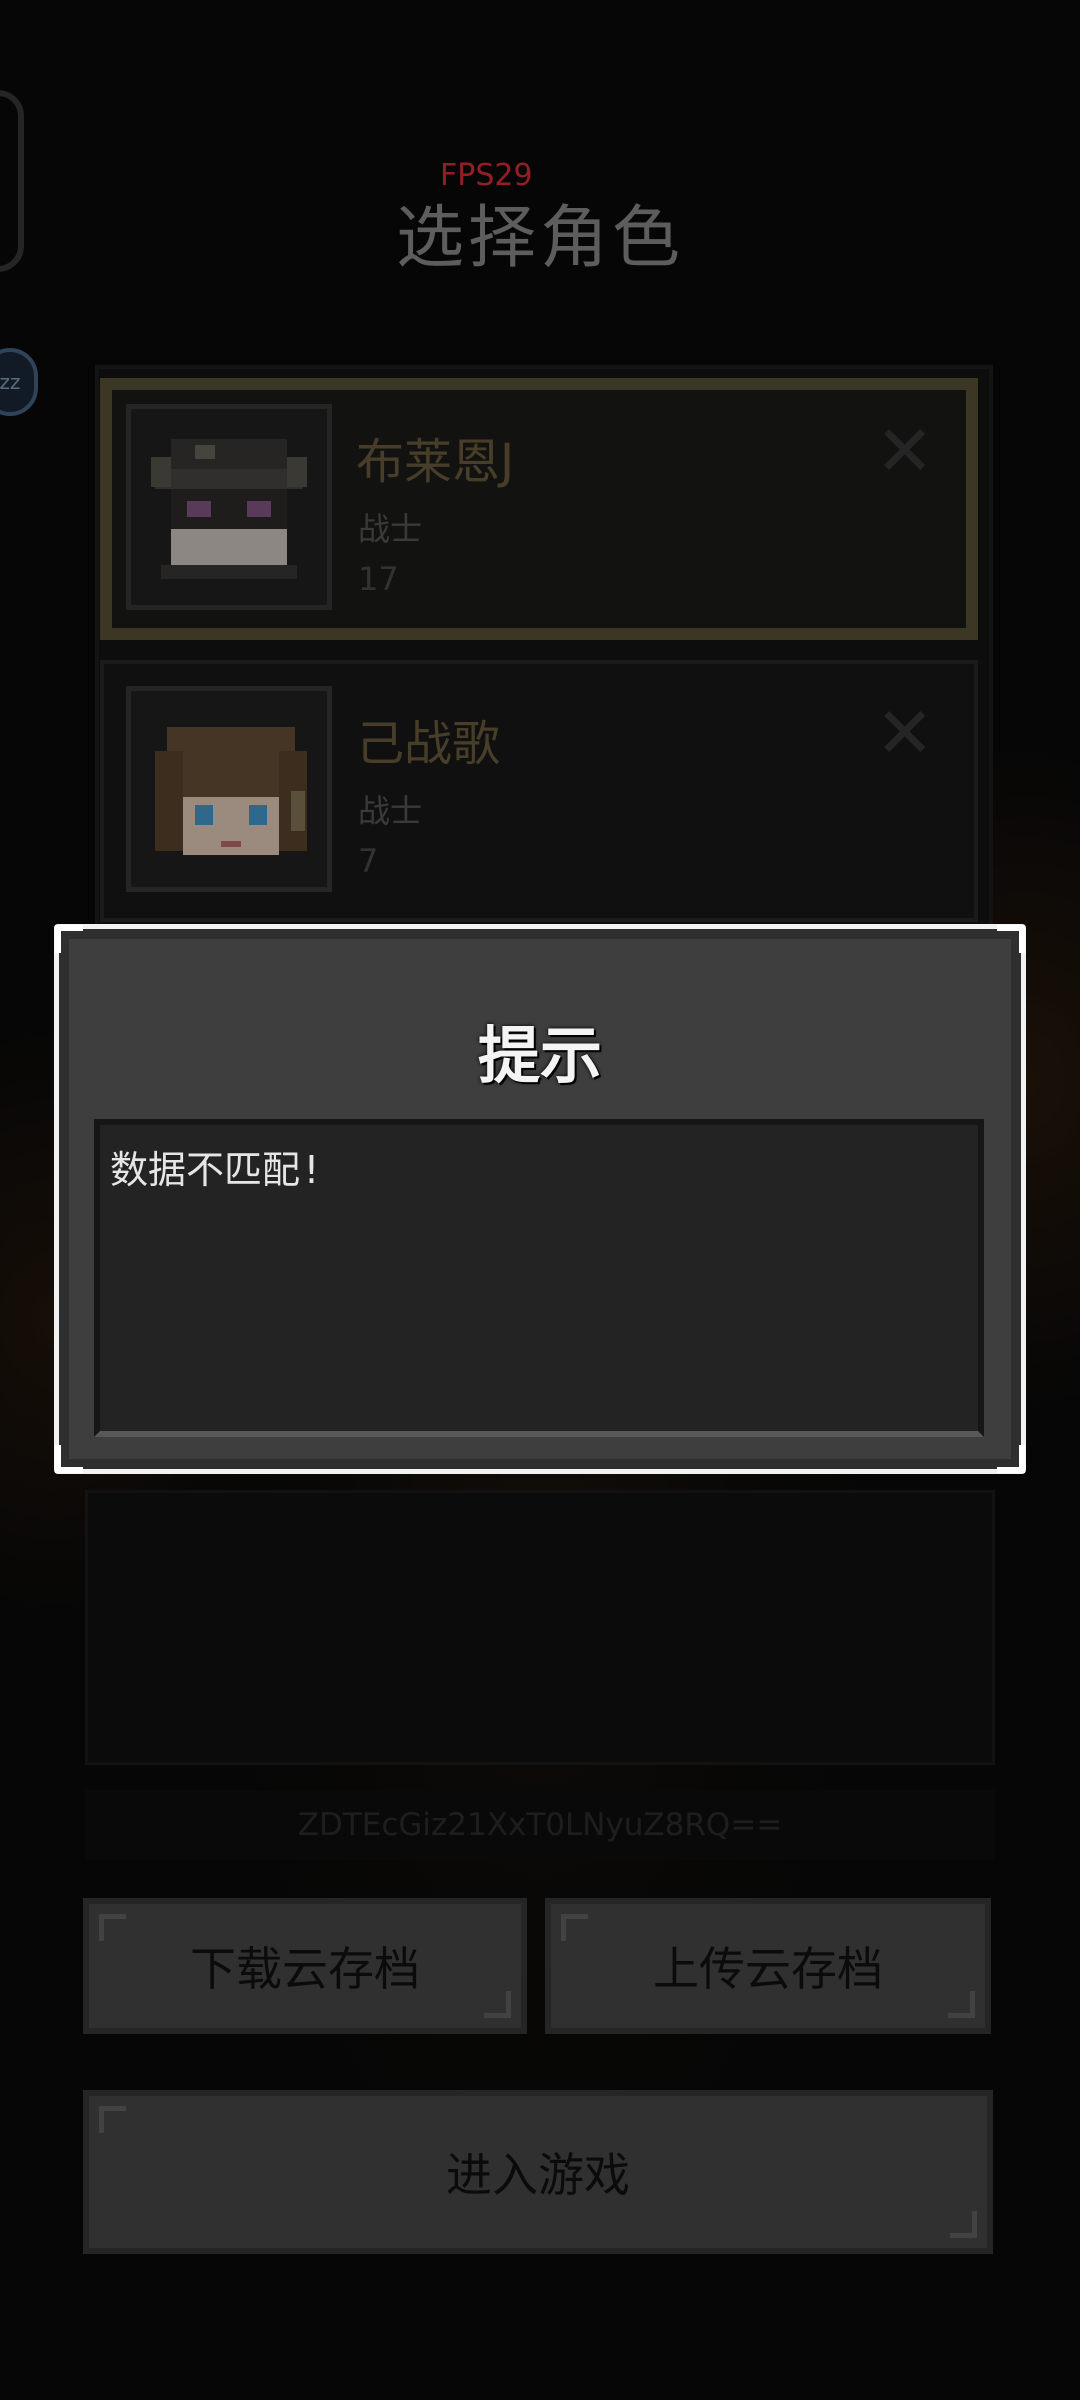  What do you see at coordinates (539, 1278) in the screenshot?
I see `dialog-message: 数据不匹配!` at bounding box center [539, 1278].